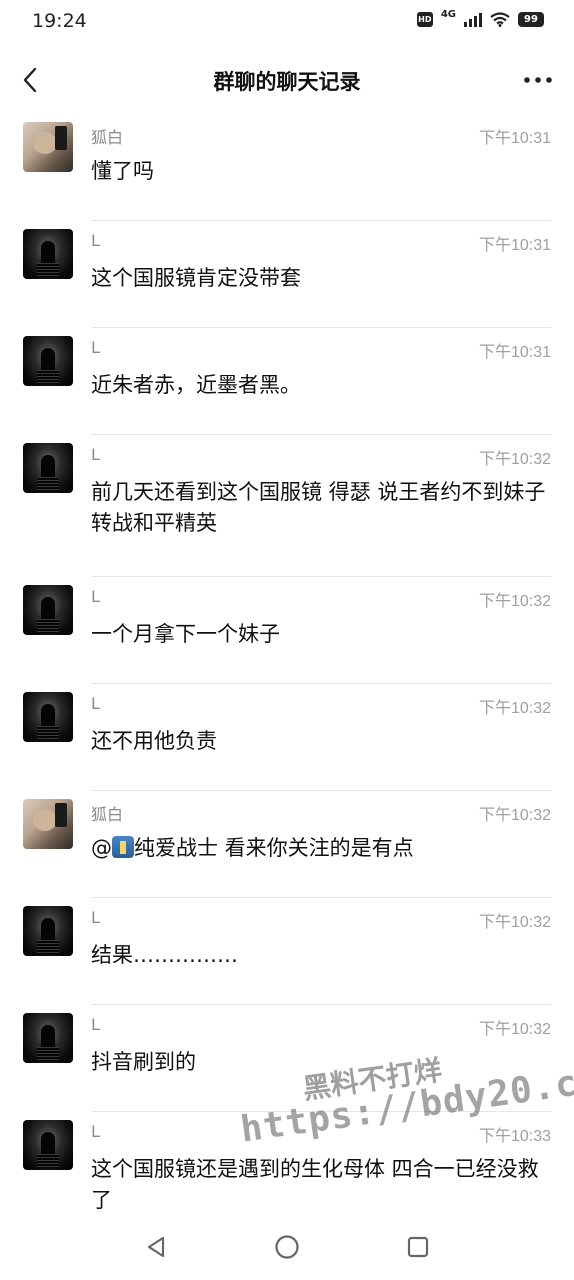 The image size is (574, 1280). Describe the element at coordinates (287, 22) in the screenshot. I see `status-bar: 19:24 HD 4G 99` at that location.